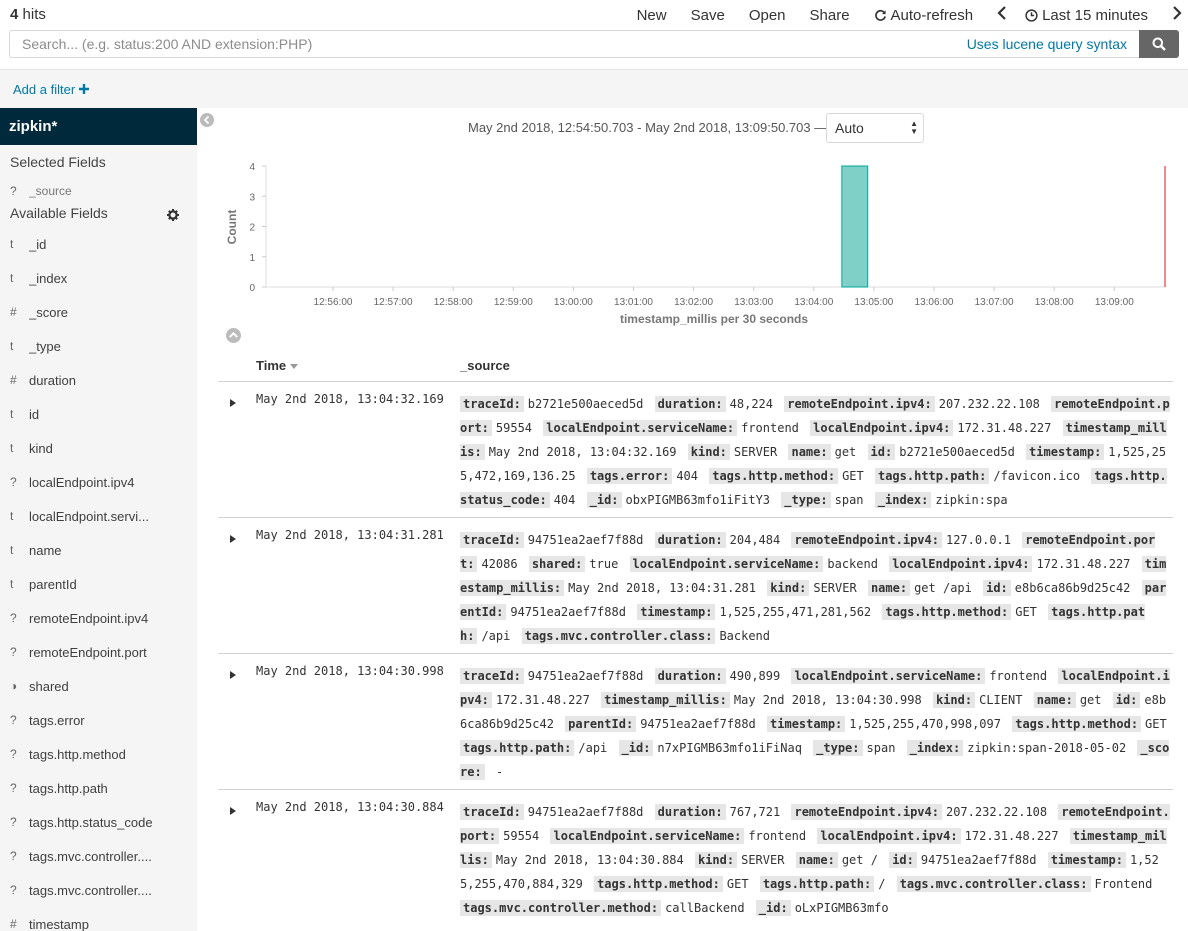  I want to click on x-tick-label: 13:04:00, so click(813, 302).